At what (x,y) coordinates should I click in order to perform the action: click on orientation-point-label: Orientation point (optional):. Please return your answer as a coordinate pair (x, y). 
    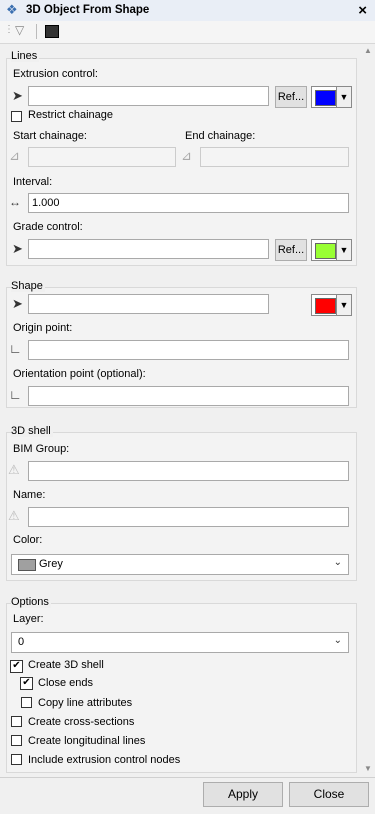
    Looking at the image, I should click on (79, 374).